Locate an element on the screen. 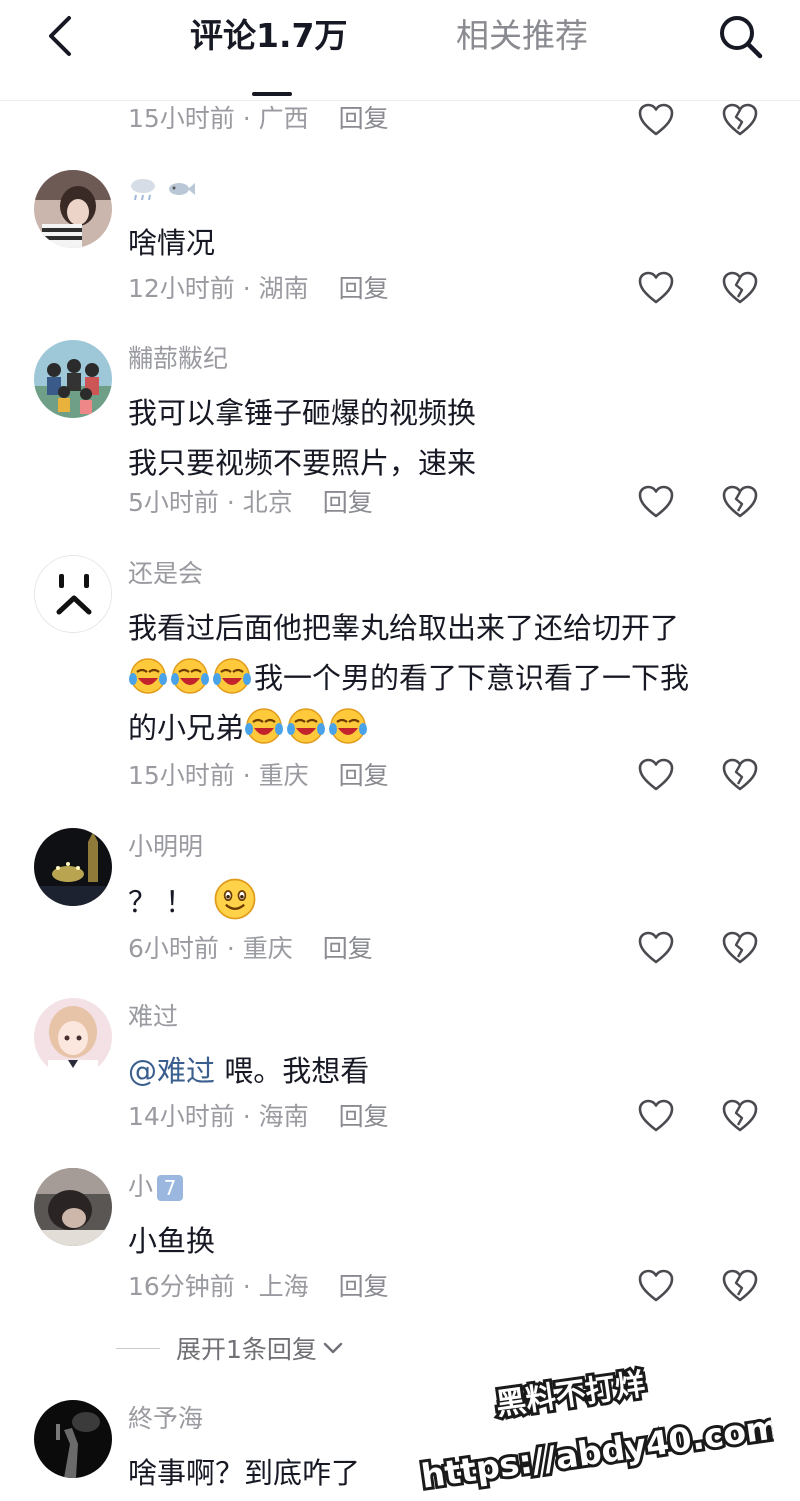 Image resolution: width=800 pixels, height=1501 pixels. comment-text: @难过 喂。我想看 is located at coordinates (448, 1071).